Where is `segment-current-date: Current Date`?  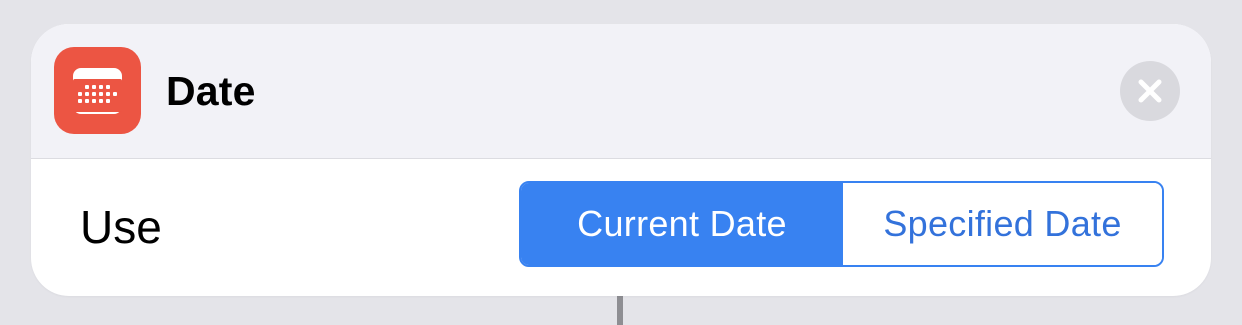
segment-current-date: Current Date is located at coordinates (682, 224).